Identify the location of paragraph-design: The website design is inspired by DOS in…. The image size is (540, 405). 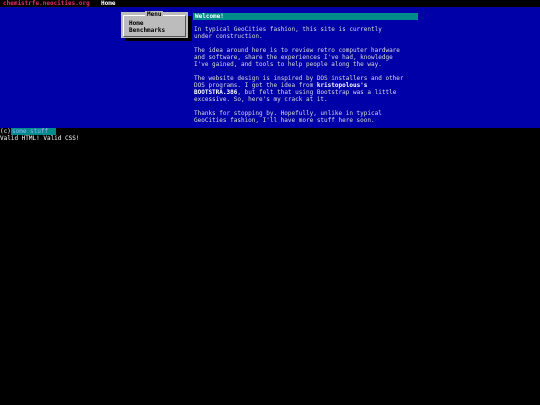
(310, 89).